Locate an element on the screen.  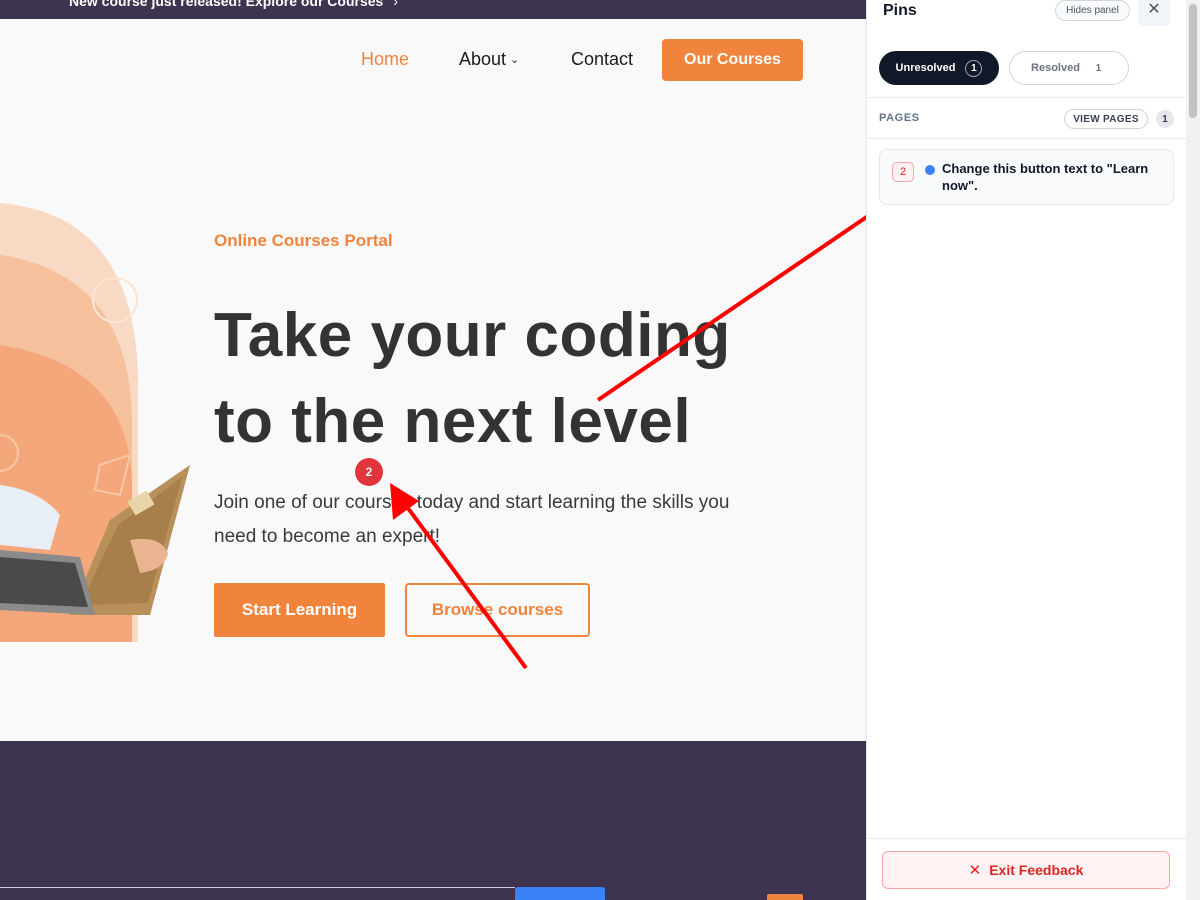
pages-label: PAGES is located at coordinates (899, 118).